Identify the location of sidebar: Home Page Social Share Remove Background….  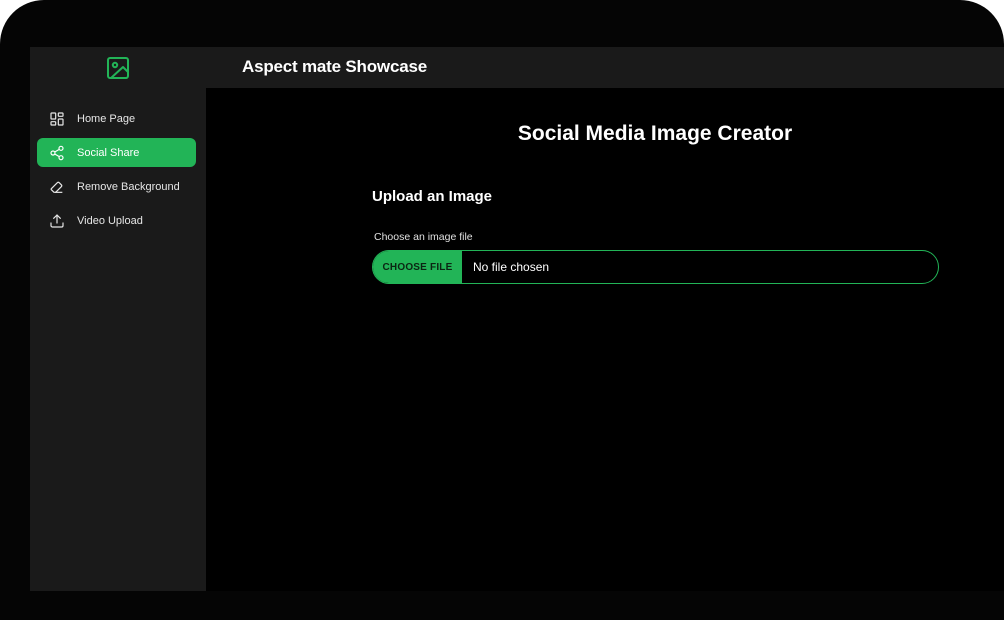
(118, 339).